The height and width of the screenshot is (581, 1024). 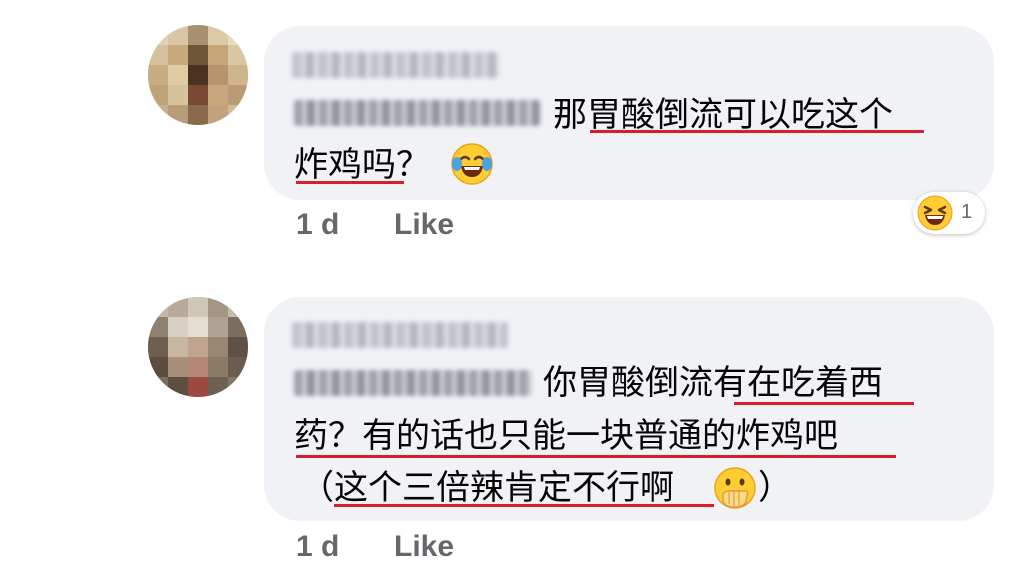 I want to click on comment-text-line-1: 你胃酸倒流有在吃着西, so click(x=713, y=383).